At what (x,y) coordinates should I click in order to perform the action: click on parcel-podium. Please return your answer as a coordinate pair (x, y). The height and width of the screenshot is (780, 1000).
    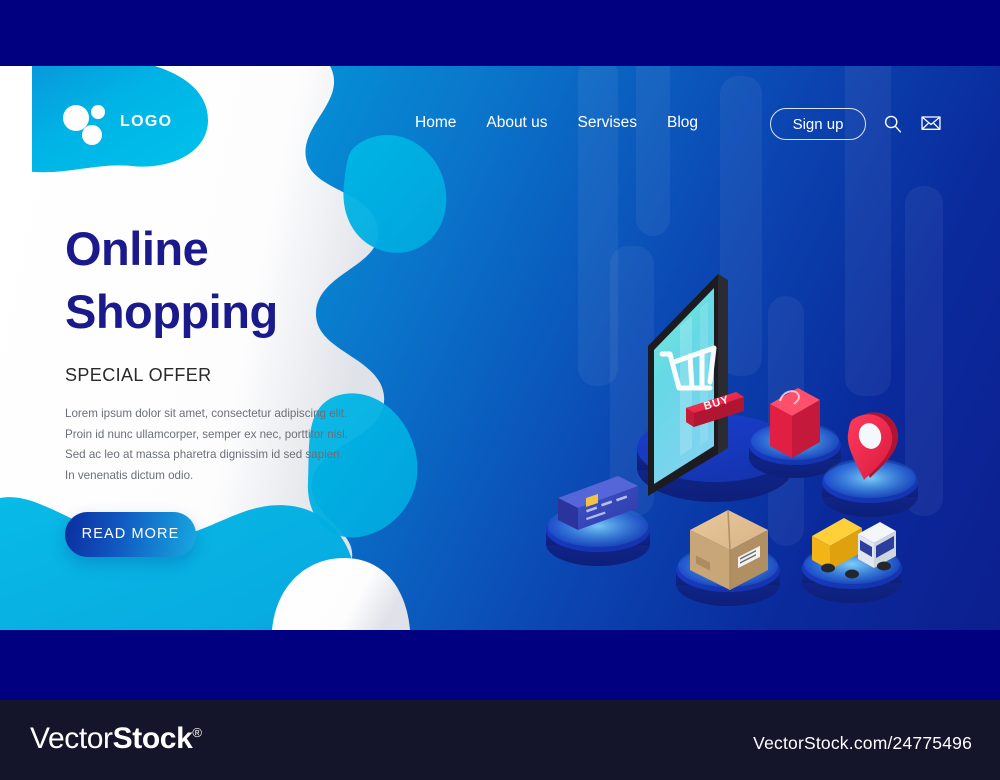
    Looking at the image, I should click on (728, 557).